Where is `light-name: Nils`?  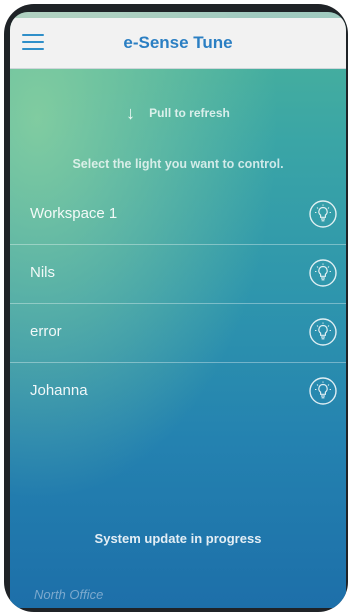 light-name: Nils is located at coordinates (42, 272).